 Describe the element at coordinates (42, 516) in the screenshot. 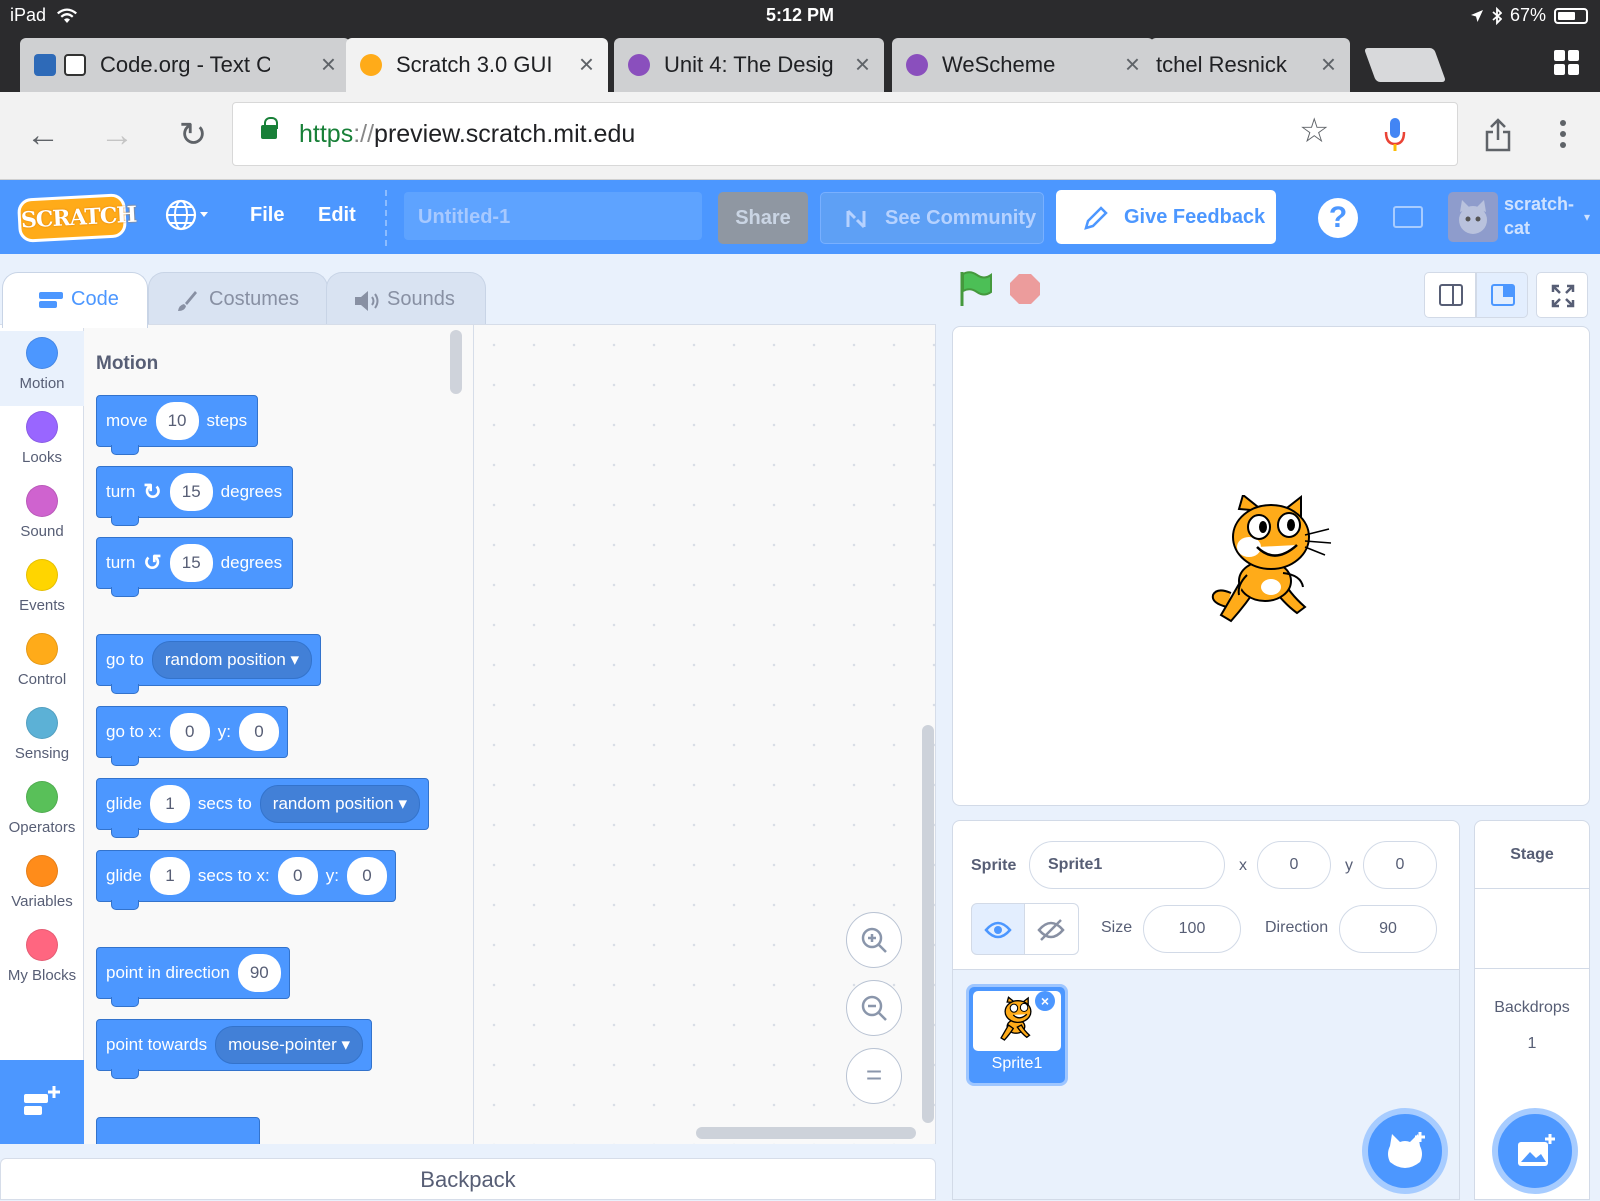

I see `category-sound: Sound` at that location.